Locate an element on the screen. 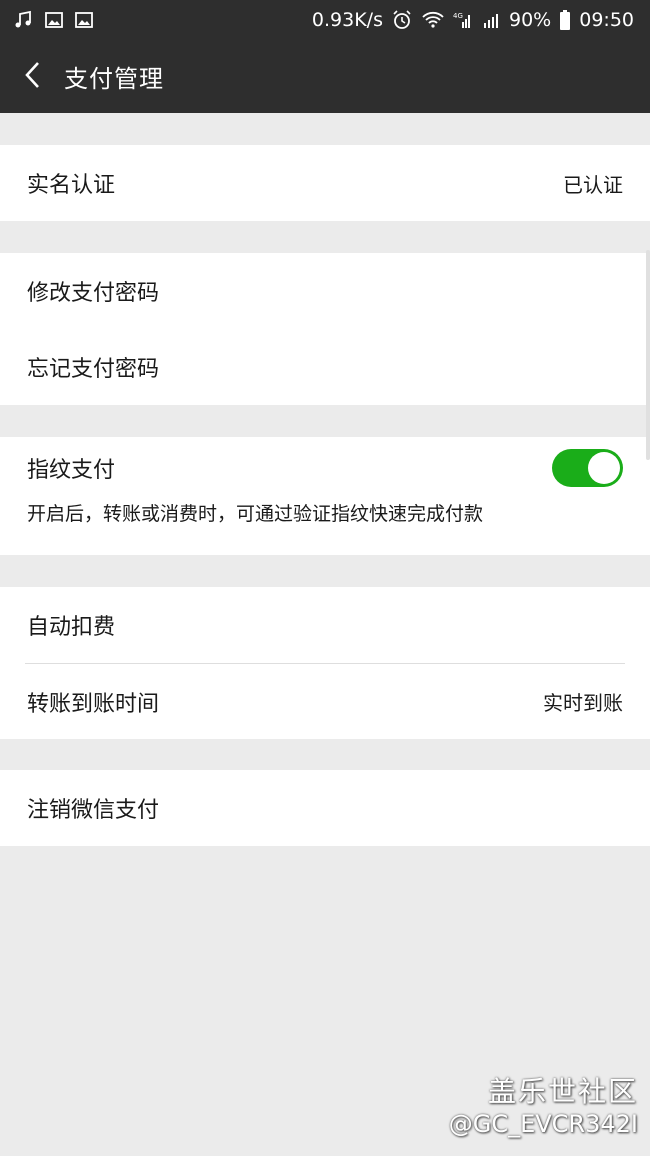 The image size is (650, 1156). app-header: 支付管理 is located at coordinates (325, 76).